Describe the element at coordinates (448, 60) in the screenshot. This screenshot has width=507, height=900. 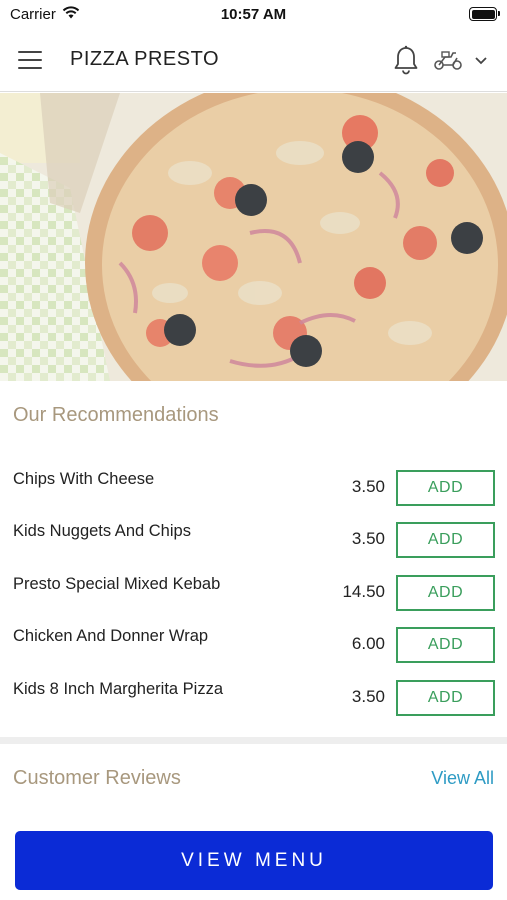
I see `scooter-icon` at that location.